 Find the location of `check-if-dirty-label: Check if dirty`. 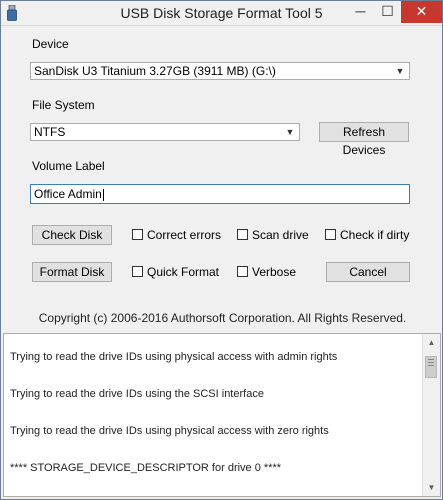

check-if-dirty-label: Check if dirty is located at coordinates (375, 235).